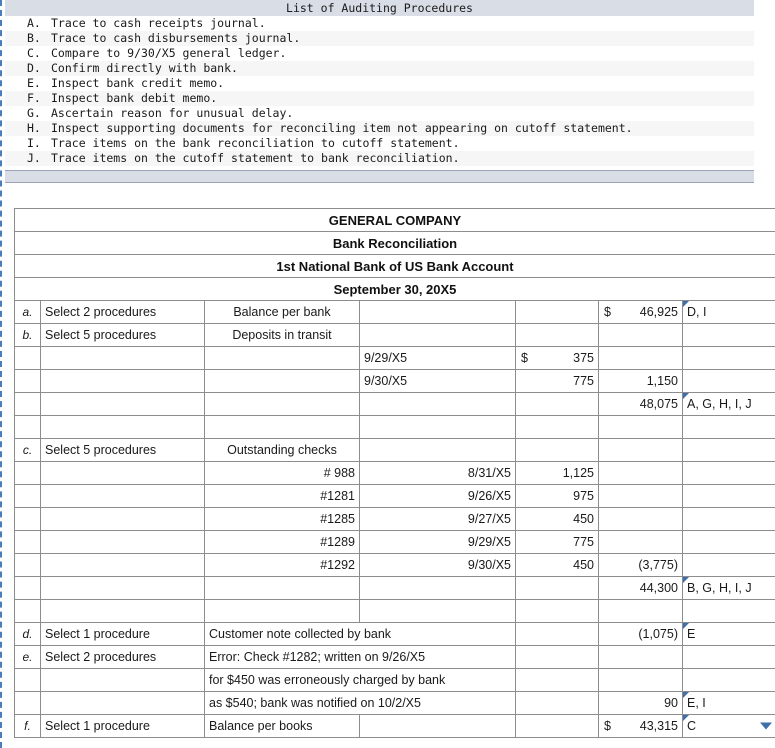  I want to click on amount-value: 1,150, so click(662, 381).